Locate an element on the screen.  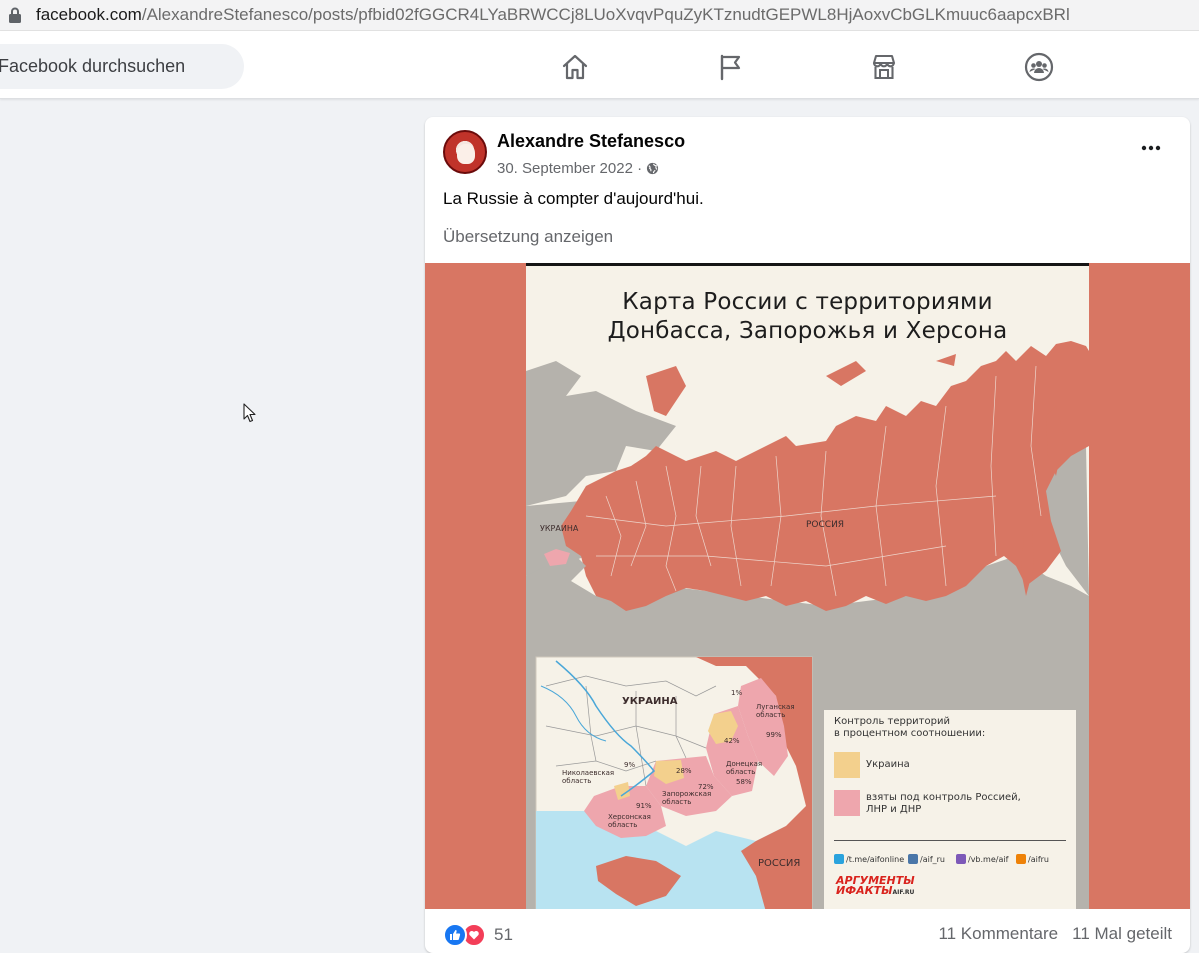
label-nikolaev: Николаевская область is located at coordinates (588, 777).